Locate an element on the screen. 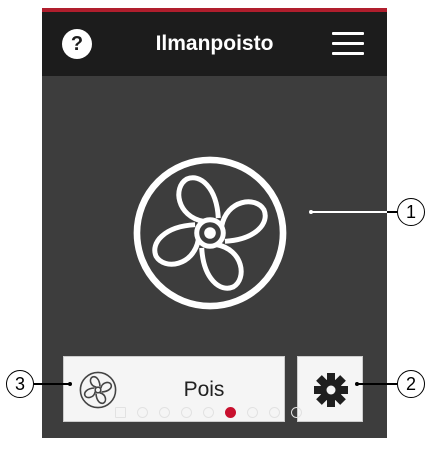 Image resolution: width=431 pixels, height=458 pixels. callout-3: 3 is located at coordinates (20, 384).